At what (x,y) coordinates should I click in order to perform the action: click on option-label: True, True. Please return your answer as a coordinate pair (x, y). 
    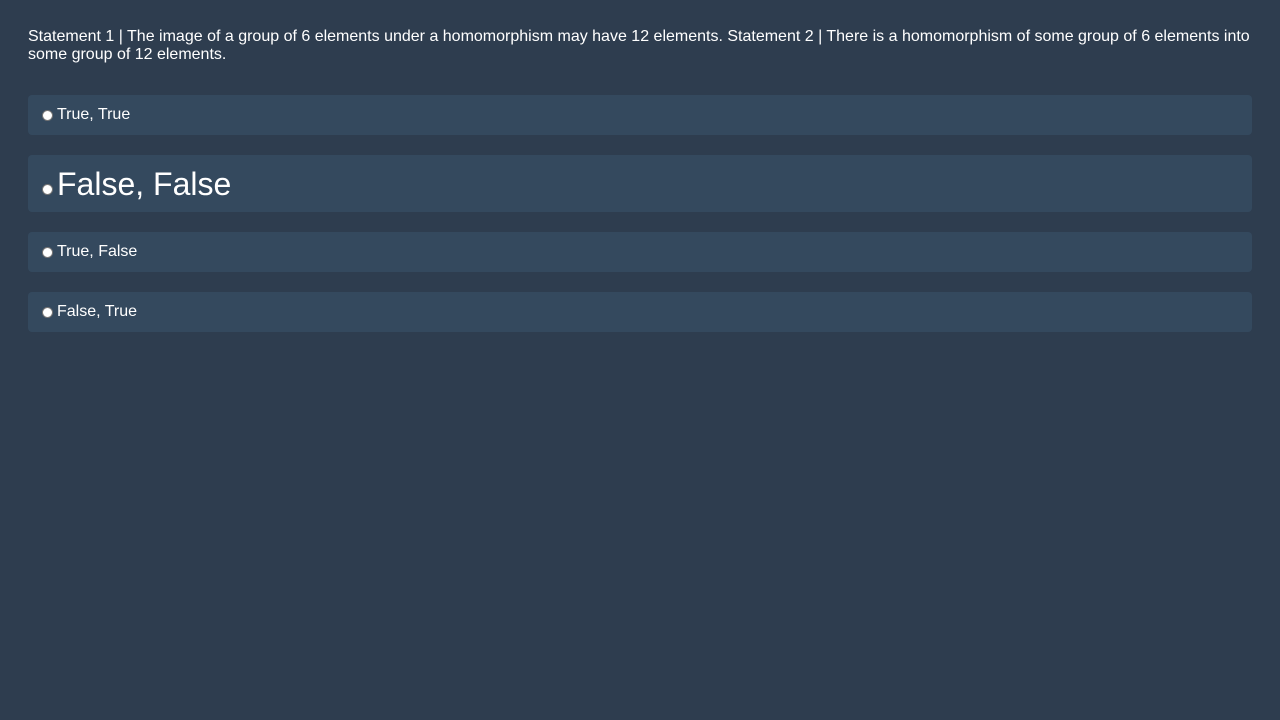
    Looking at the image, I should click on (94, 114).